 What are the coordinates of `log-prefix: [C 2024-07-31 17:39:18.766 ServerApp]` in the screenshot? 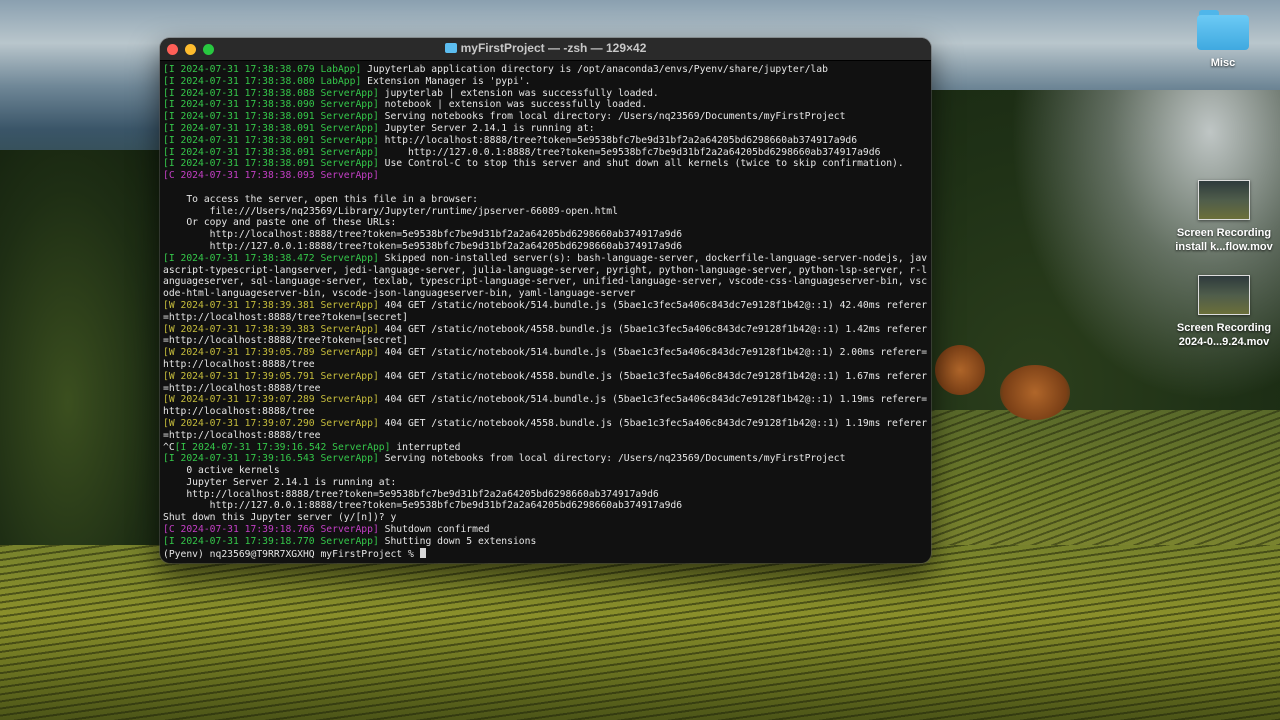 It's located at (271, 530).